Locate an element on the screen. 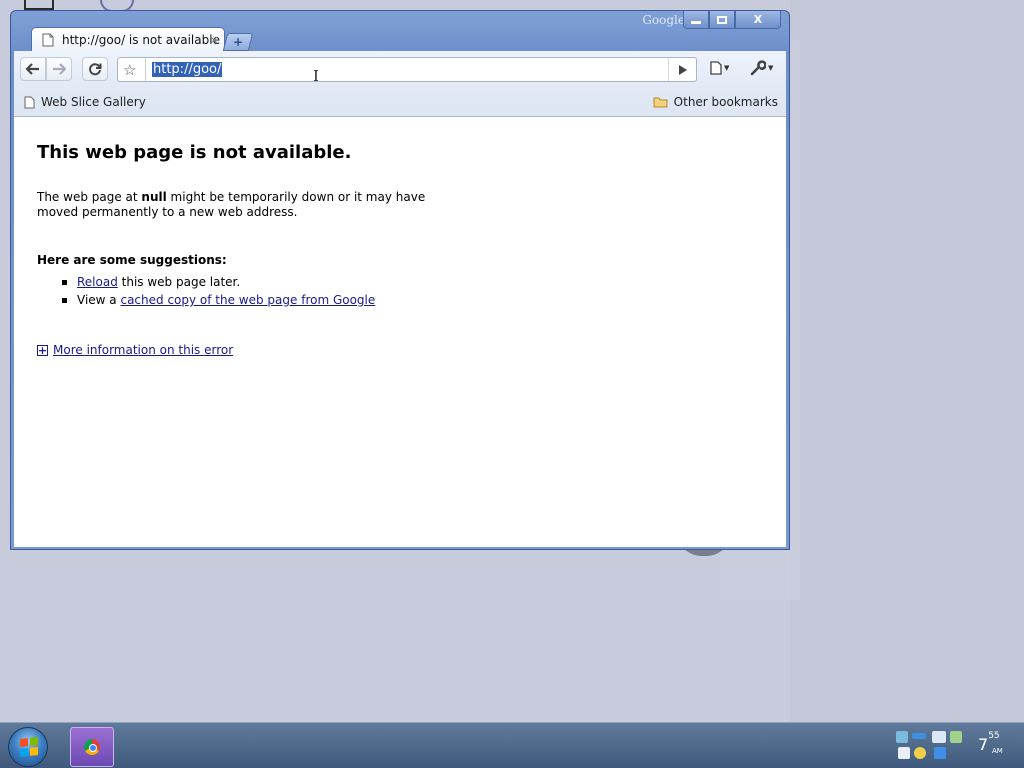 This screenshot has width=1024, height=768. wrench-menu-button: ▼ is located at coordinates (761, 68).